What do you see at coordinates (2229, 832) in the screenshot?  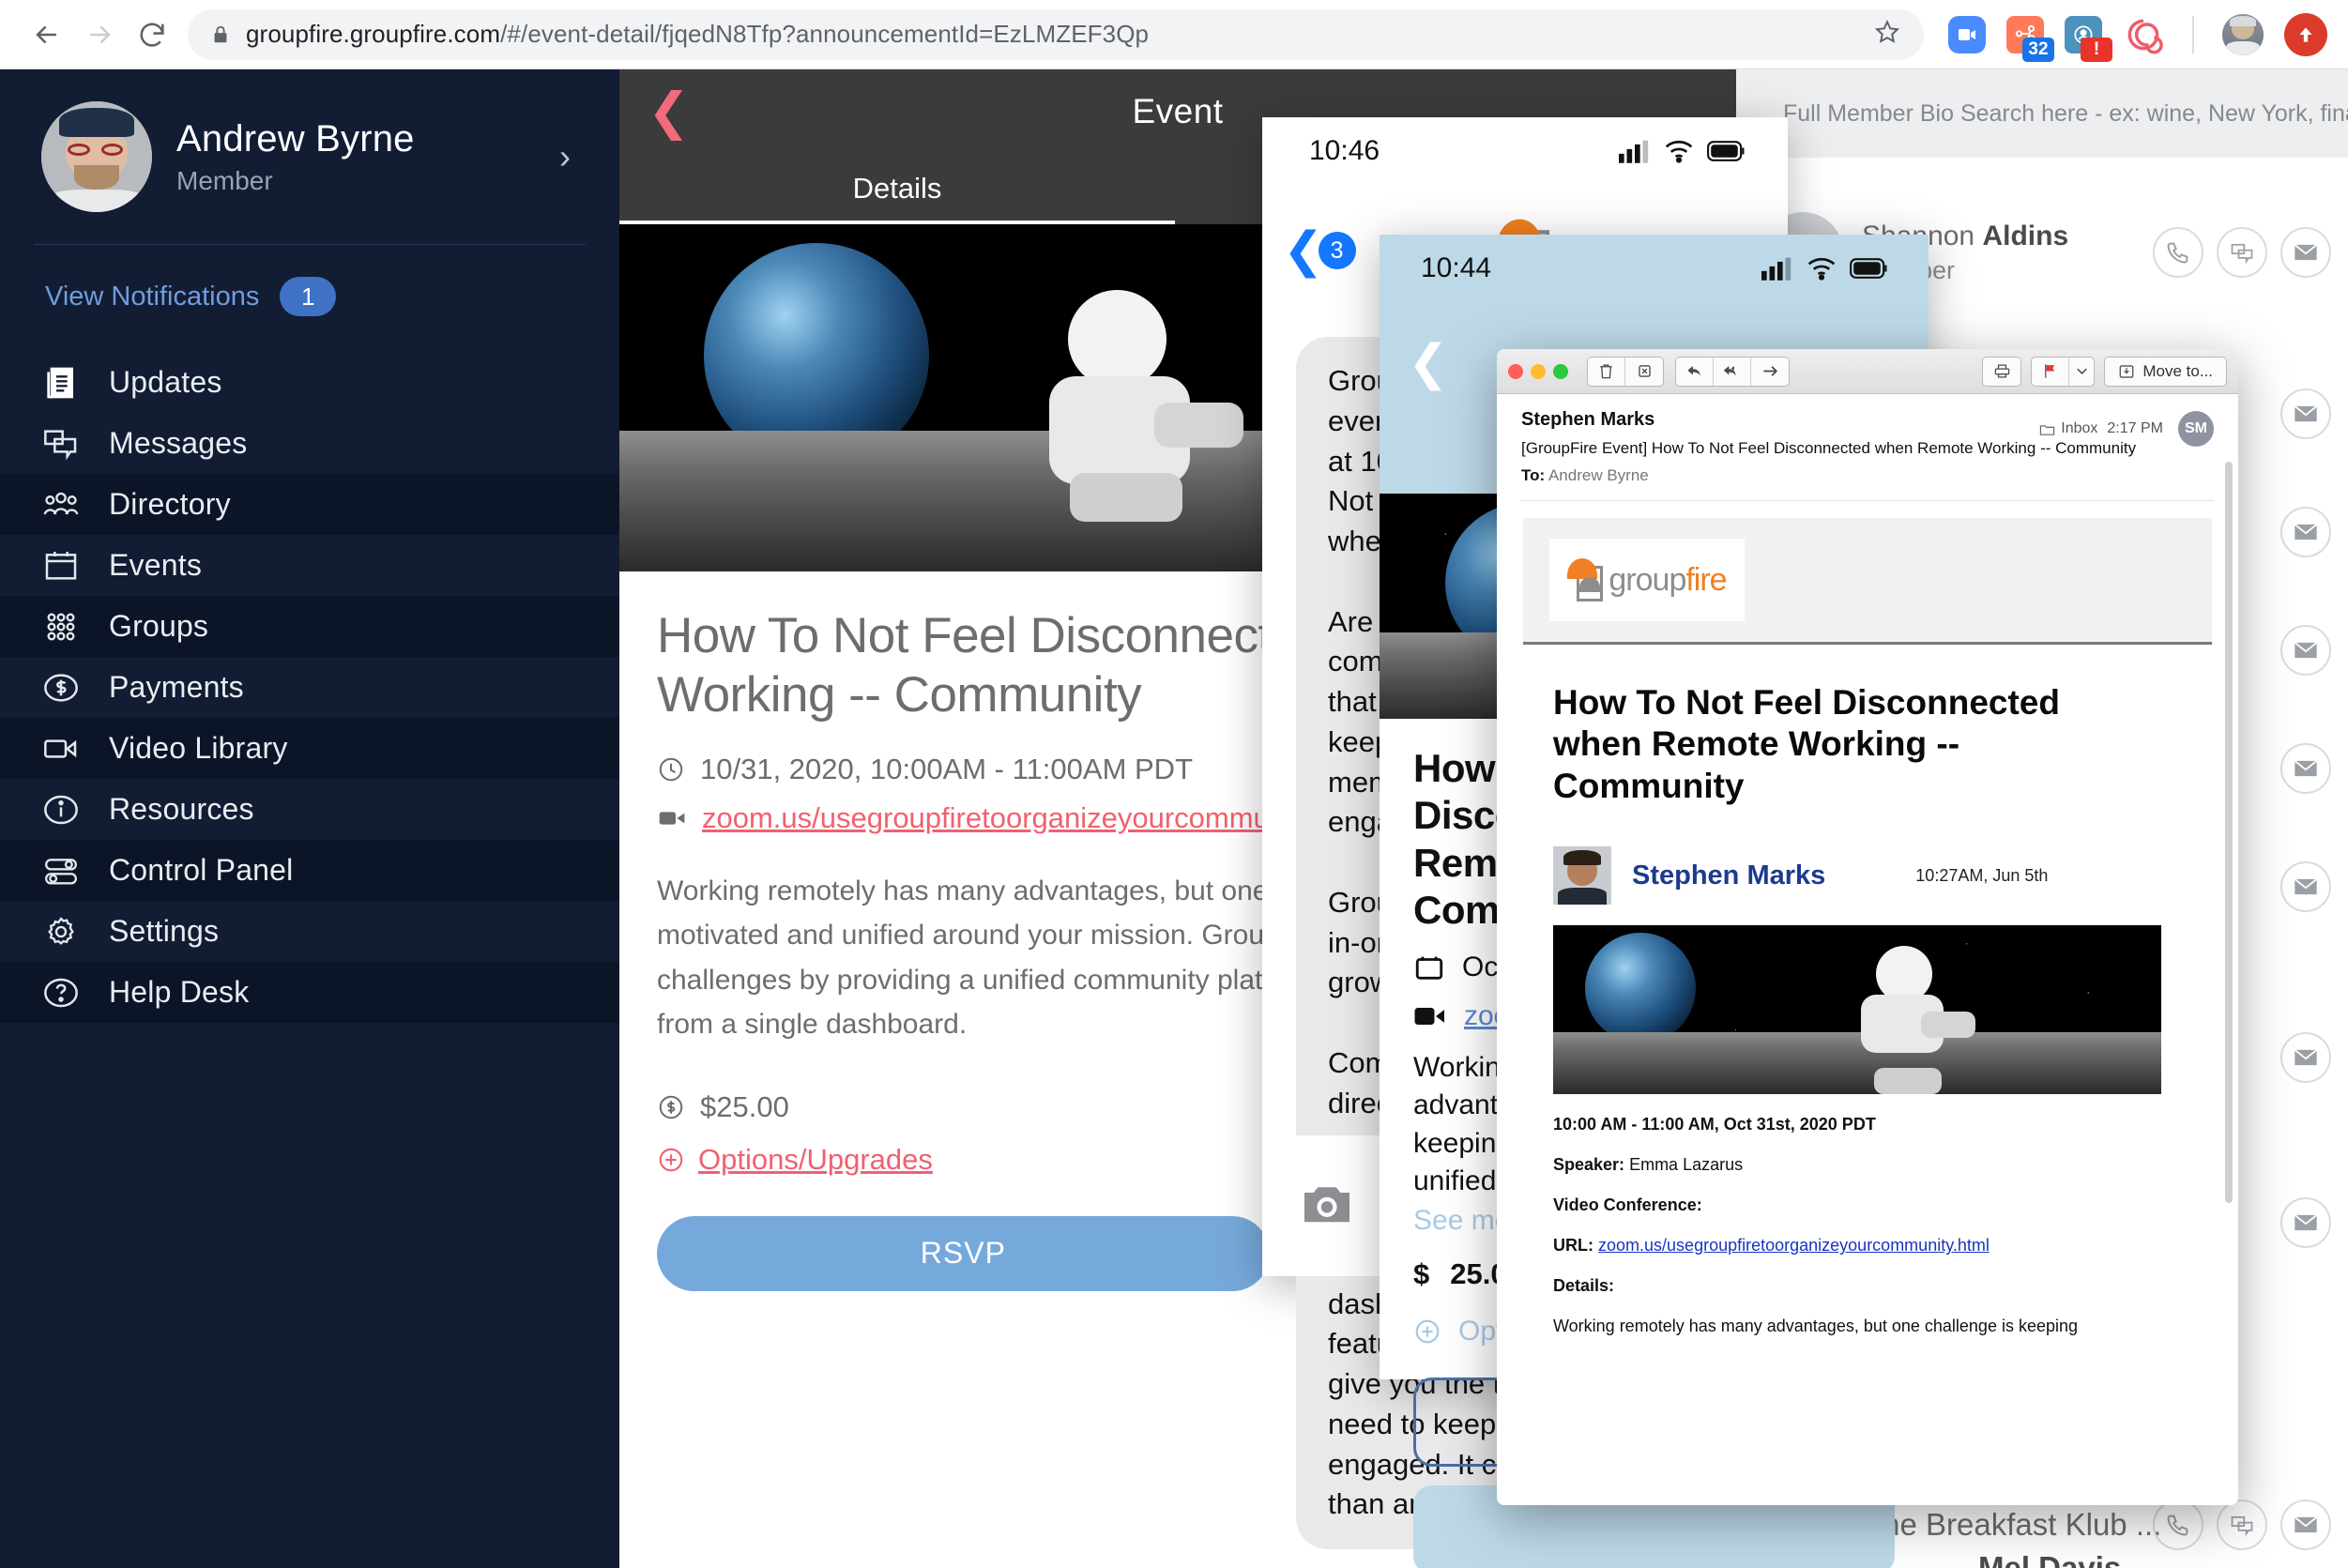 I see `scrollbar` at bounding box center [2229, 832].